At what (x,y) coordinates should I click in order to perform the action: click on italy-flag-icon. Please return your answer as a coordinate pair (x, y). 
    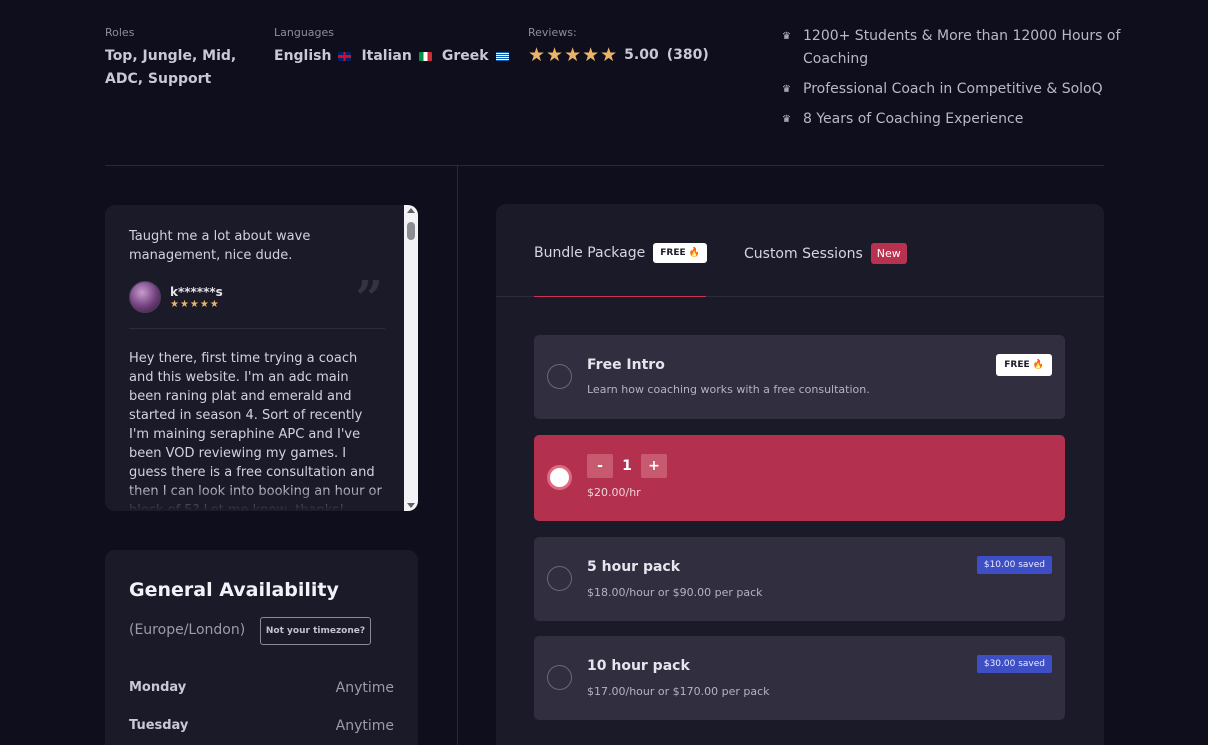
    Looking at the image, I should click on (425, 56).